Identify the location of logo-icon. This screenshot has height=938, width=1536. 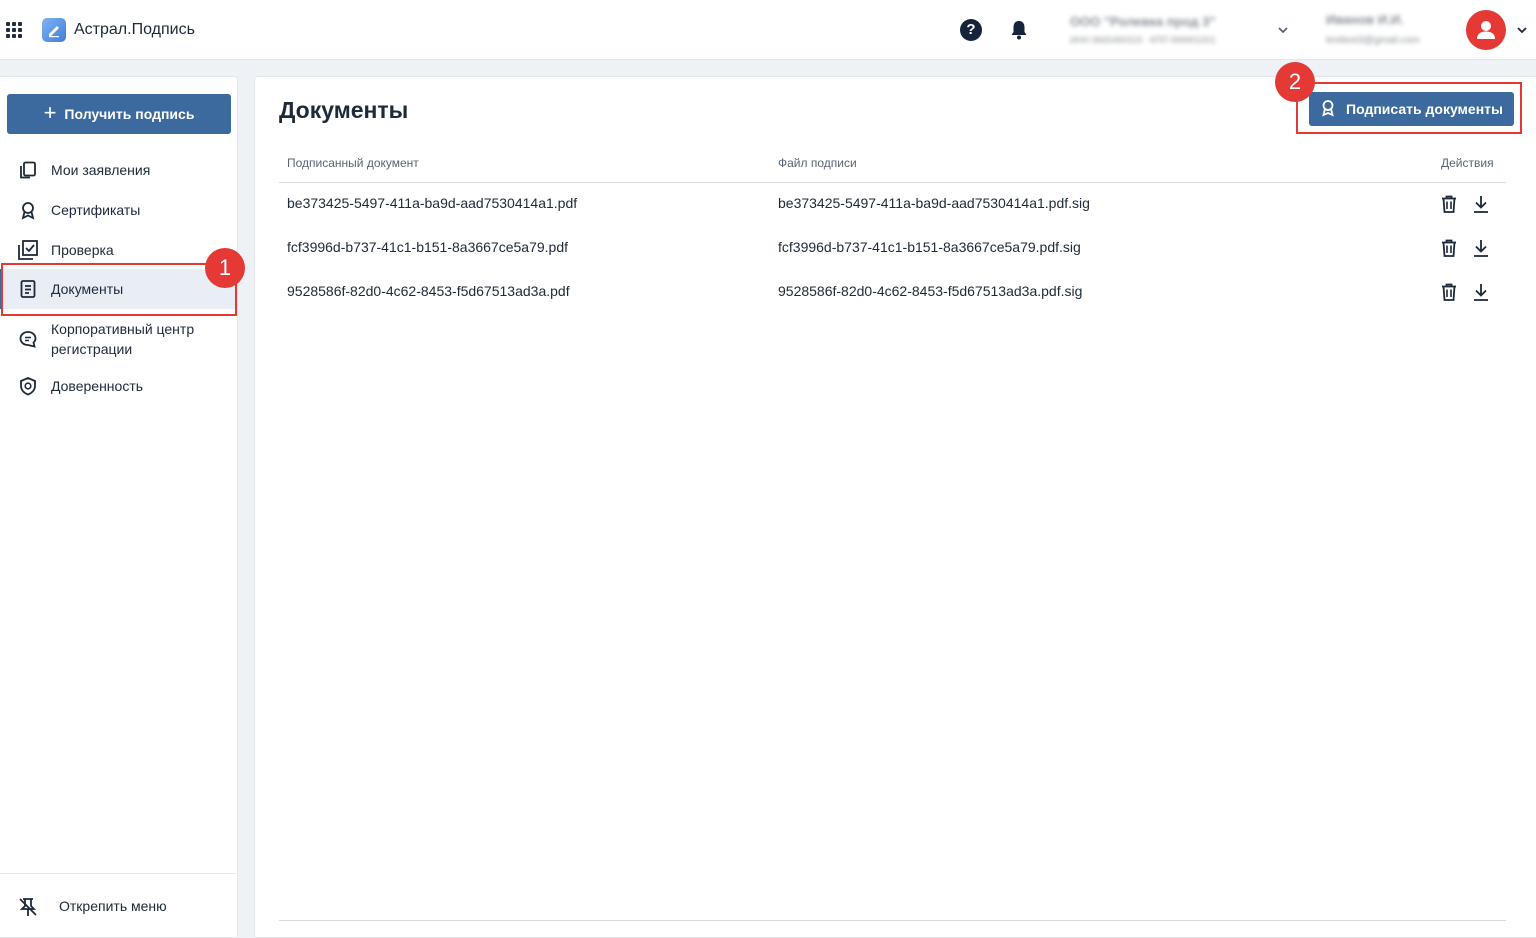
(54, 30).